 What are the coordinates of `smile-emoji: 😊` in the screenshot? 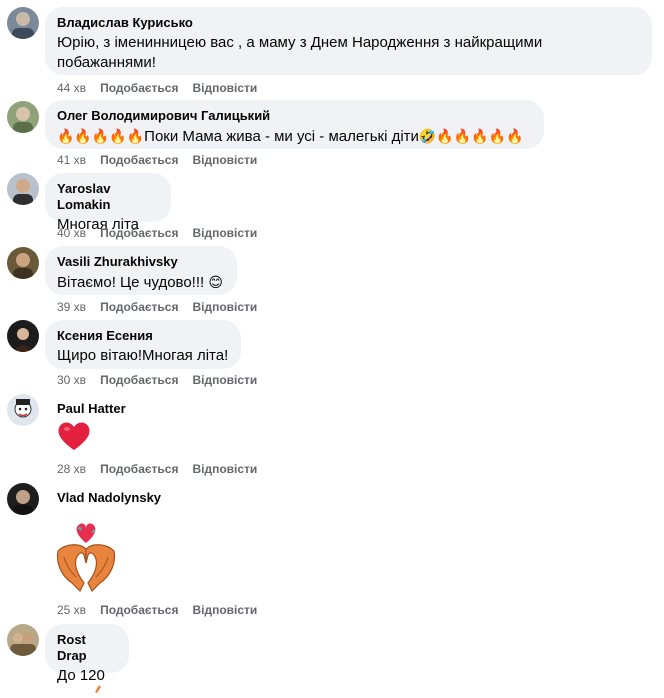 It's located at (215, 282).